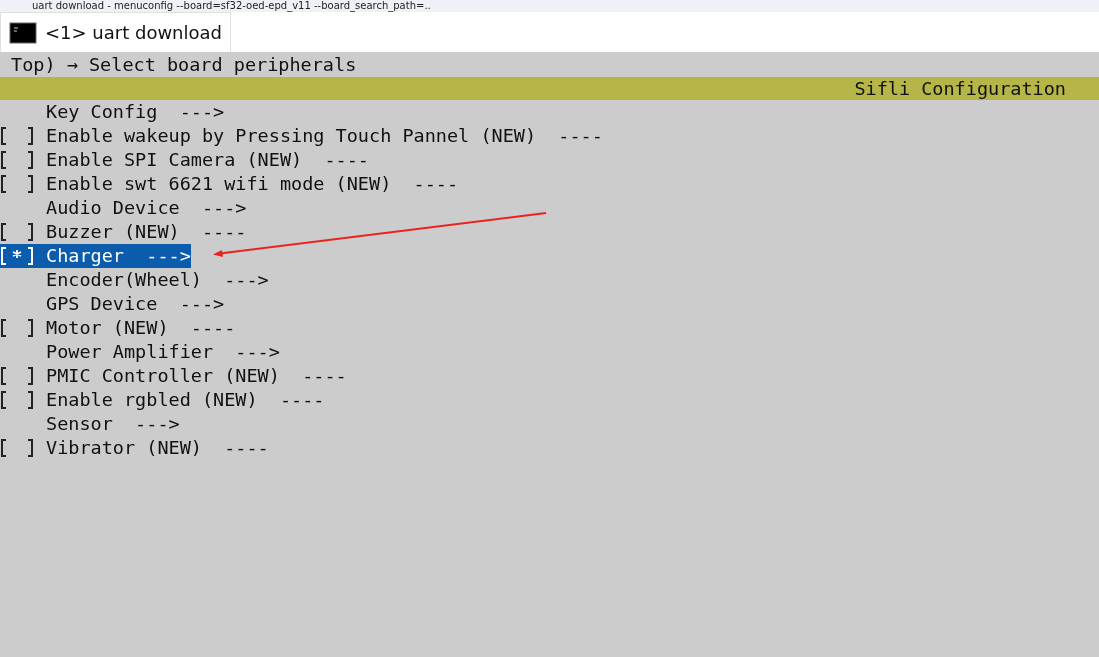  Describe the element at coordinates (960, 88) in the screenshot. I see `header-title: Sifli Configuration` at that location.